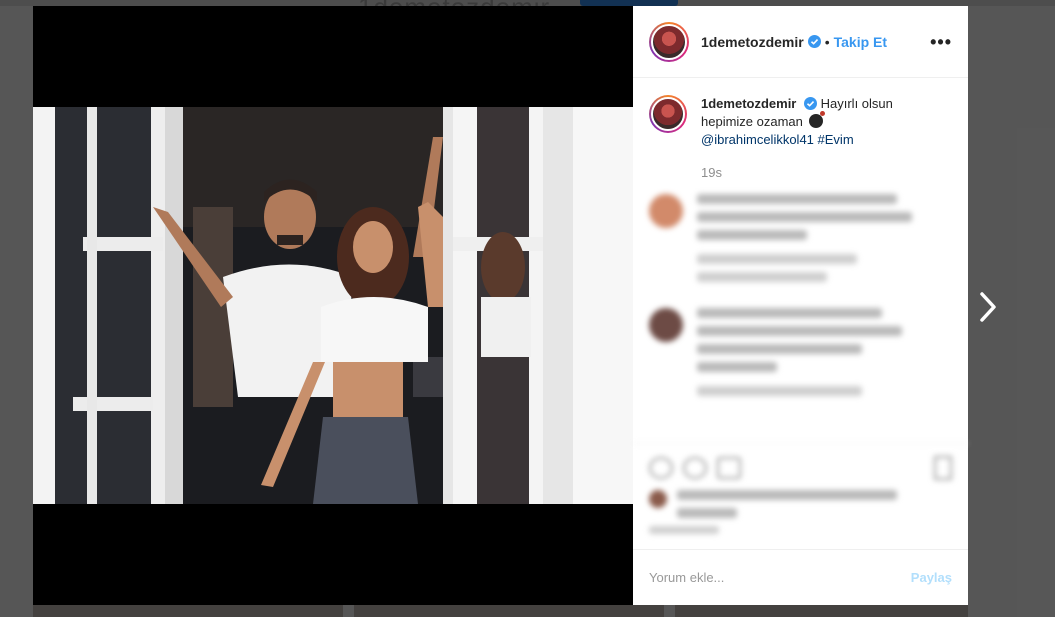 Image resolution: width=1055 pixels, height=617 pixels. I want to click on caption-username: 1demetozdemir, so click(748, 103).